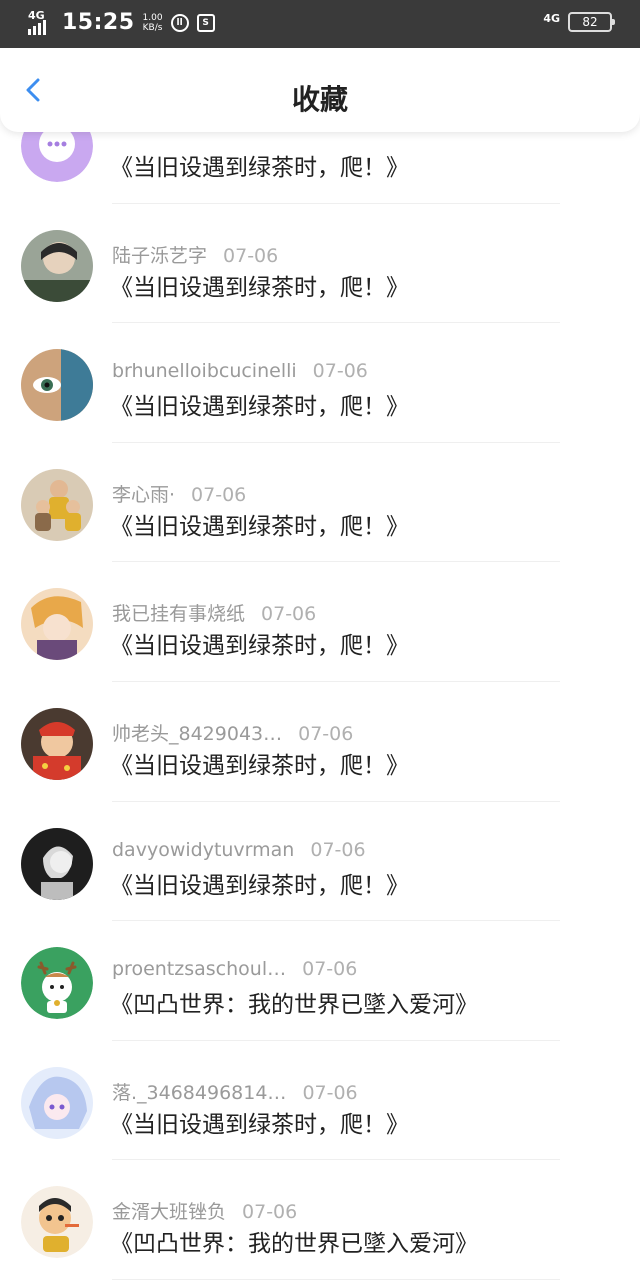 The height and width of the screenshot is (1280, 640). Describe the element at coordinates (319, 99) in the screenshot. I see `page-title: 收藏` at that location.